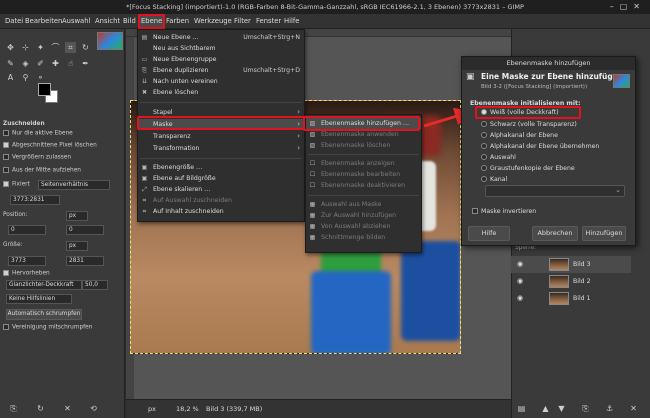  I want to click on cancel-button: Abbrechen, so click(555, 233).